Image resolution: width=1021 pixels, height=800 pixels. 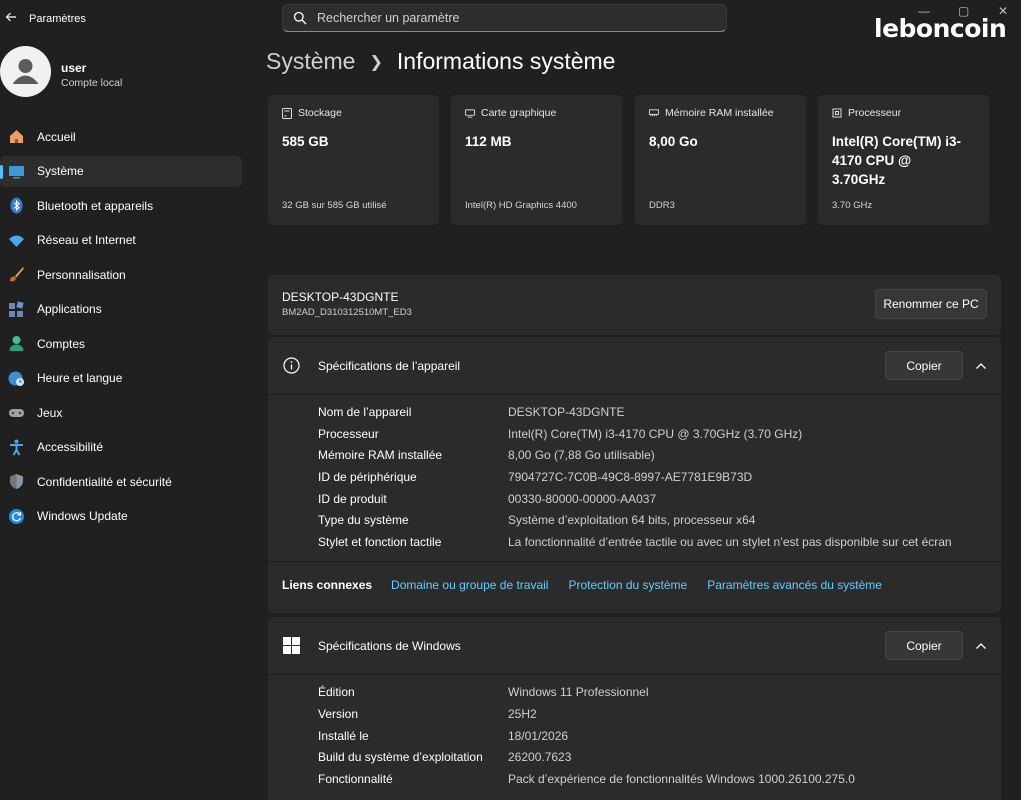 What do you see at coordinates (896, 160) in the screenshot?
I see `card-value: Intel(R) Core(TM) i3-4170 CPU @ 3.70GHz` at bounding box center [896, 160].